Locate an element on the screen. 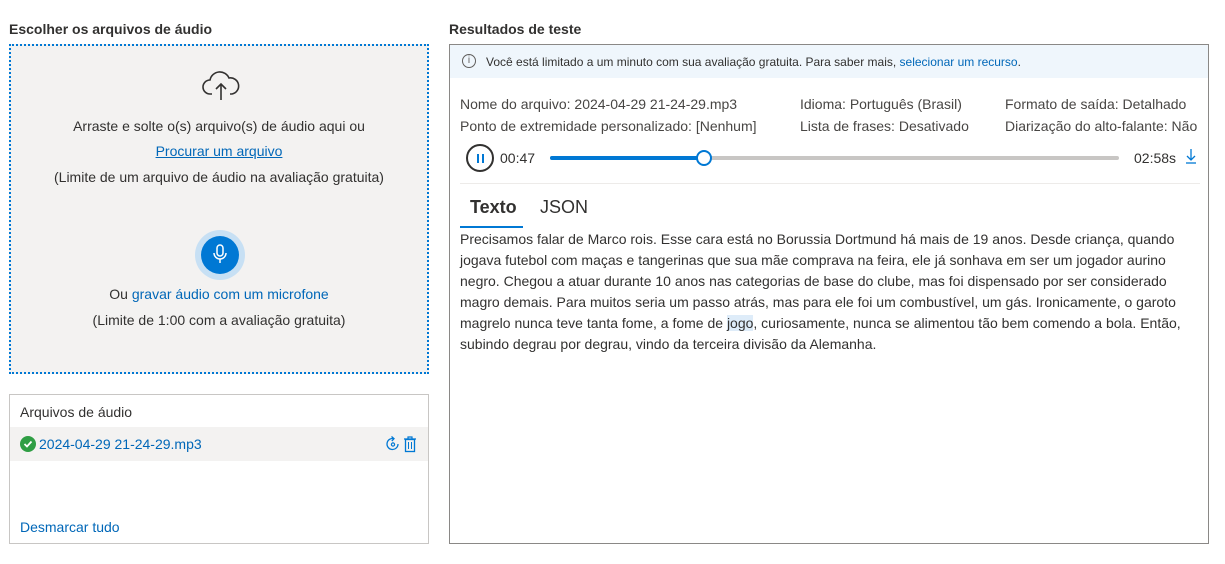 This screenshot has height=564, width=1225. microphone-icon is located at coordinates (220, 253).